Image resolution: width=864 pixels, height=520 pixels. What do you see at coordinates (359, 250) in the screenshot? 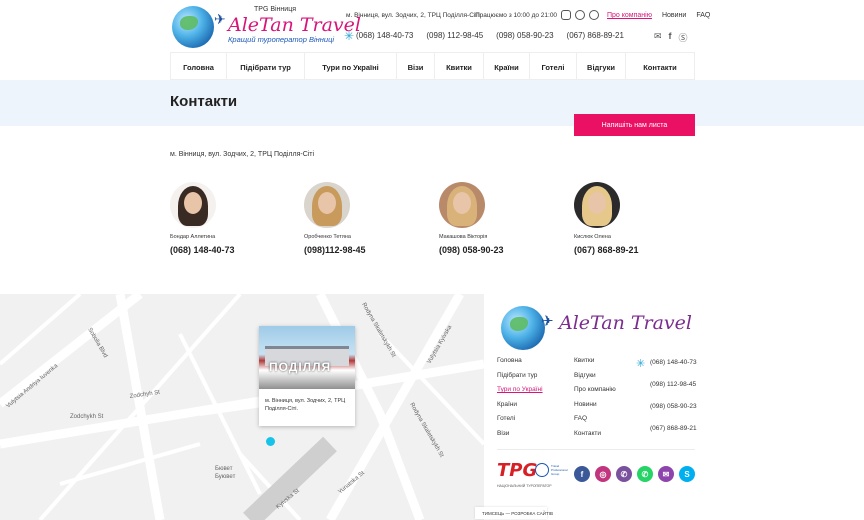
I see `manager-phone: (098)112-98-45` at bounding box center [359, 250].